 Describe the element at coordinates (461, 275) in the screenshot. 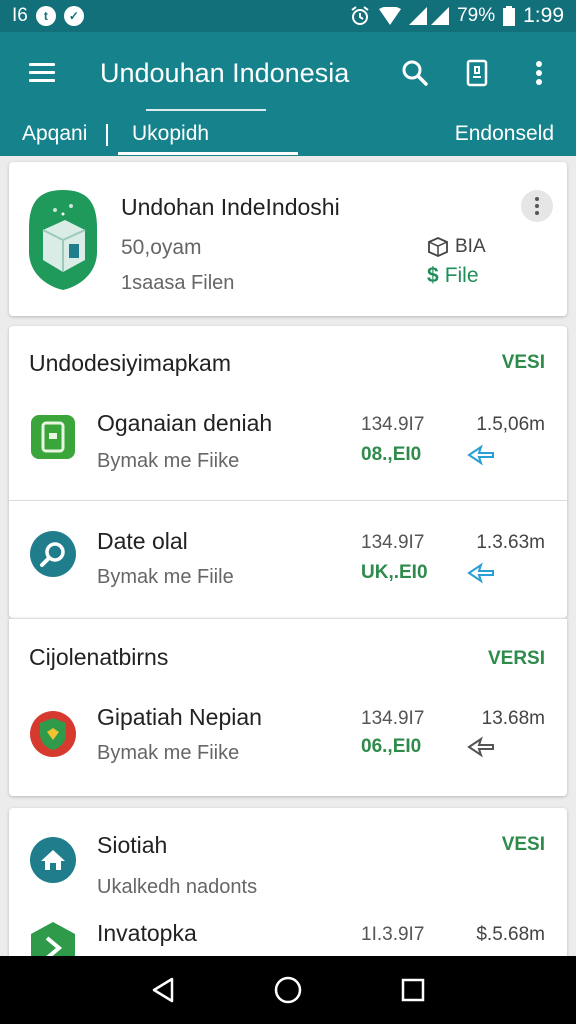

I see `file-button-label: File` at that location.